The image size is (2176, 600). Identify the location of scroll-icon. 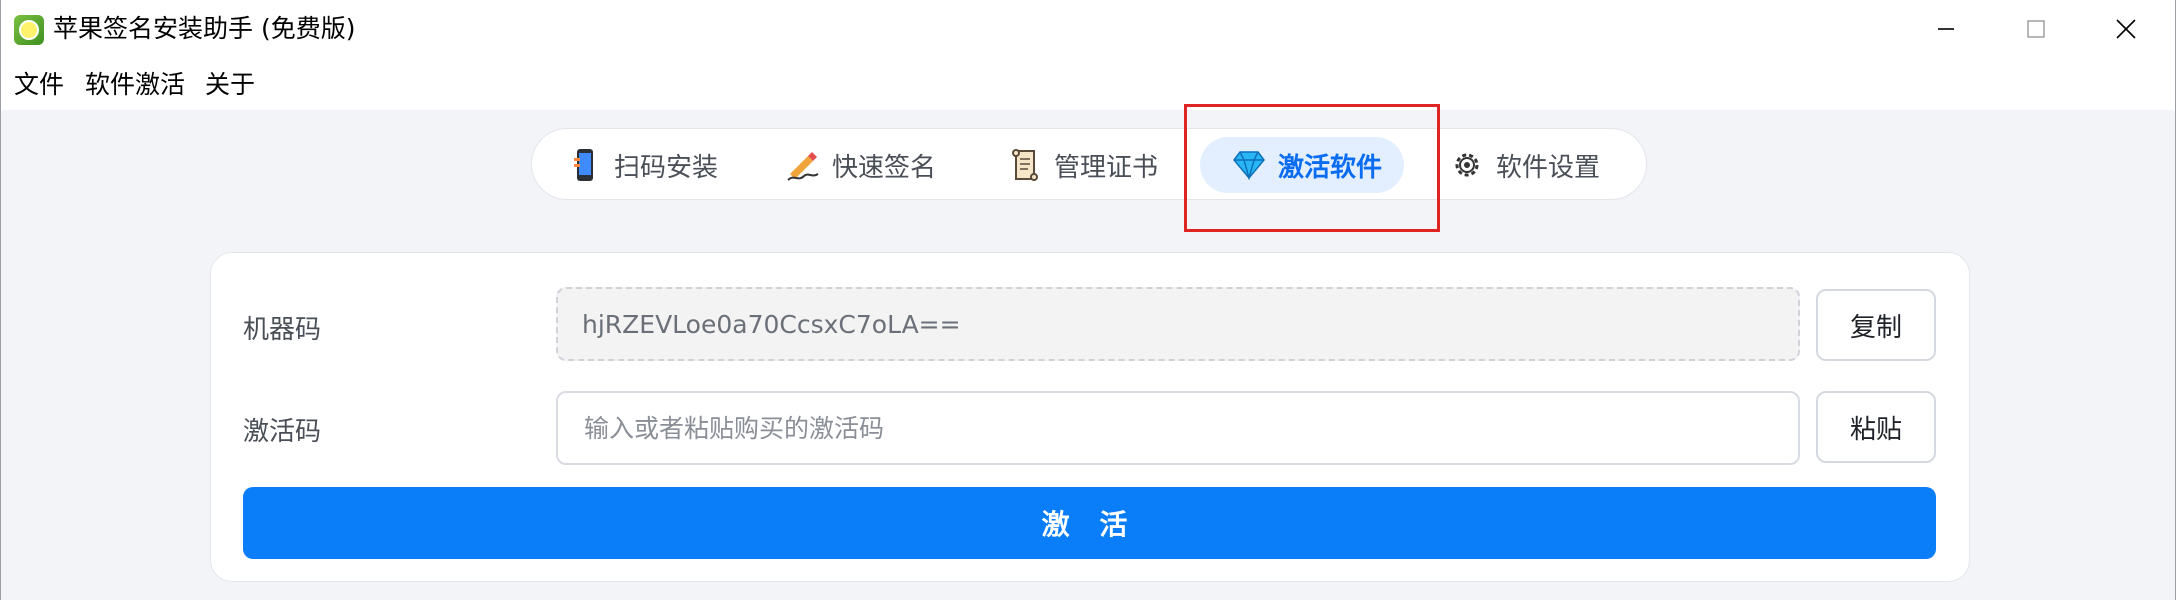
(1025, 165).